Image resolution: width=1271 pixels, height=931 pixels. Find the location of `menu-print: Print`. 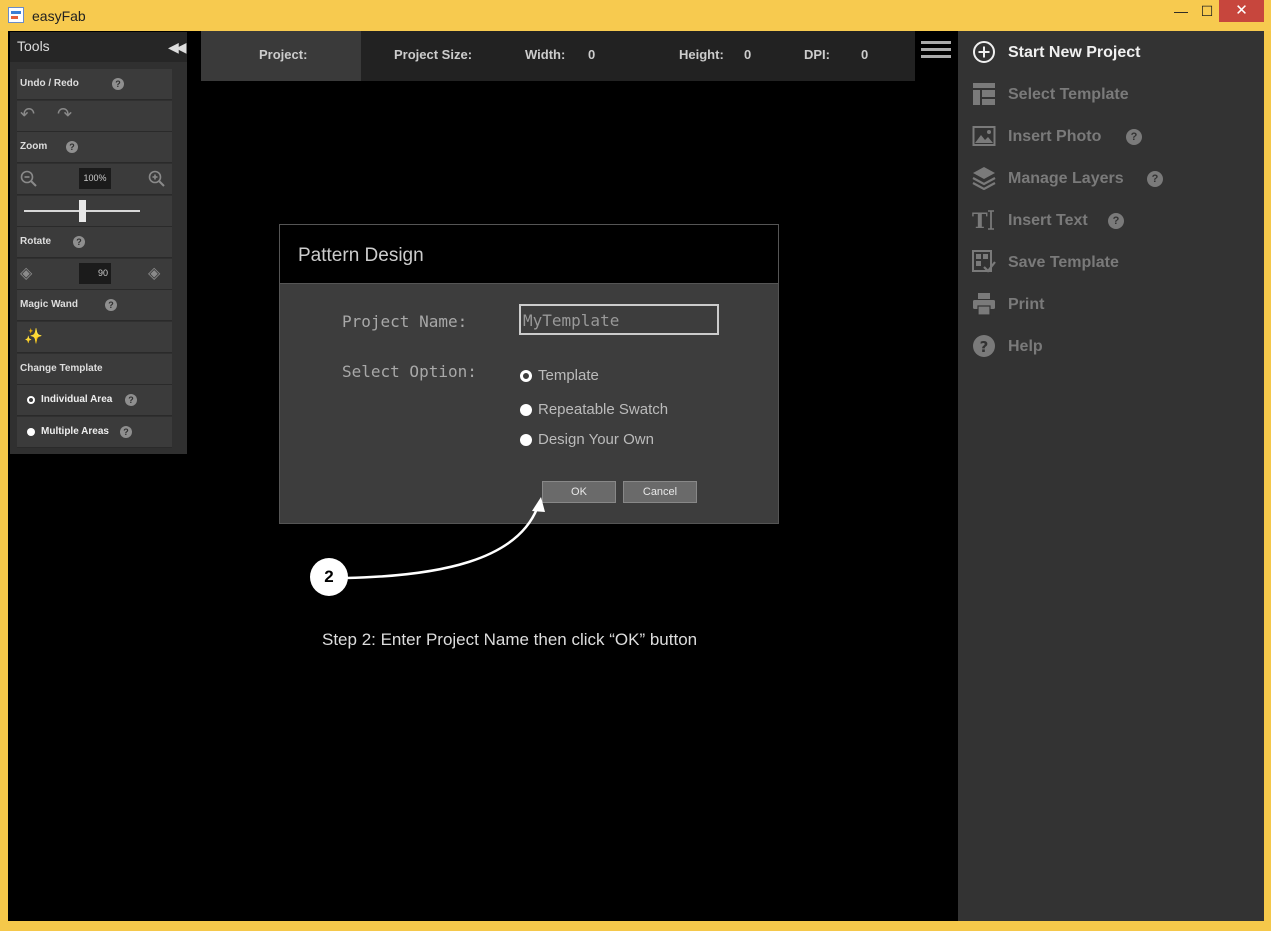

menu-print: Print is located at coordinates (1112, 306).